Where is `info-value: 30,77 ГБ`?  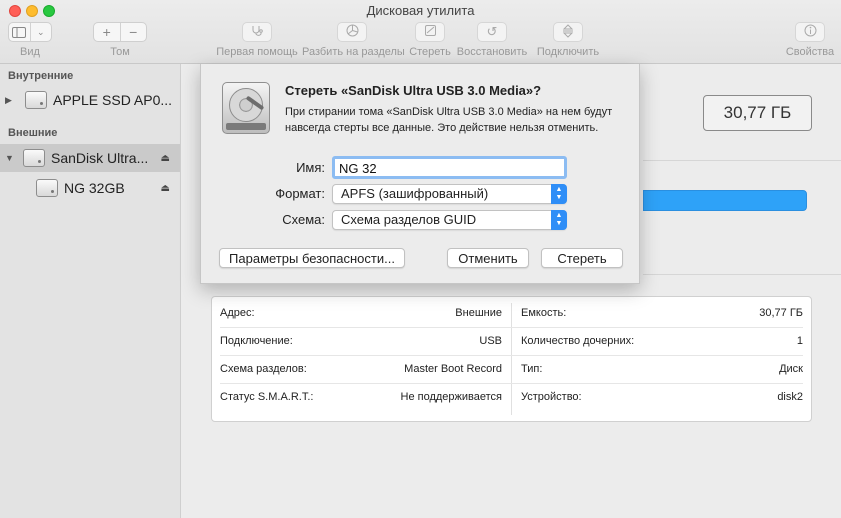 info-value: 30,77 ГБ is located at coordinates (781, 313).